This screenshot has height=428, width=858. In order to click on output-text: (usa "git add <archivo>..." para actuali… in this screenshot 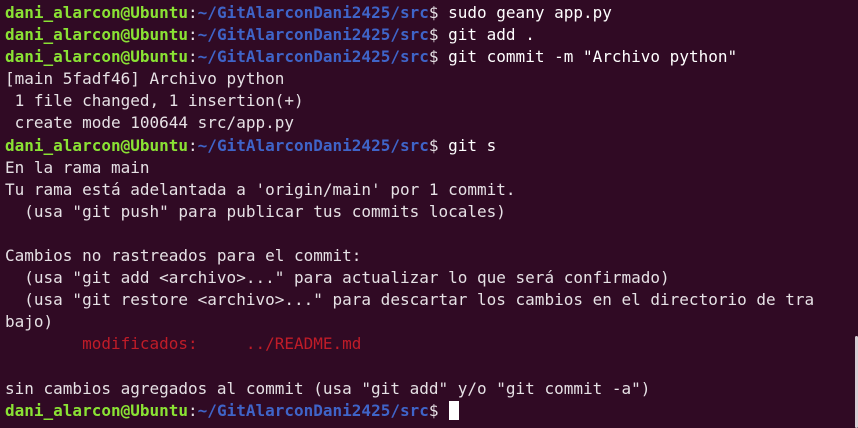, I will do `click(337, 278)`.